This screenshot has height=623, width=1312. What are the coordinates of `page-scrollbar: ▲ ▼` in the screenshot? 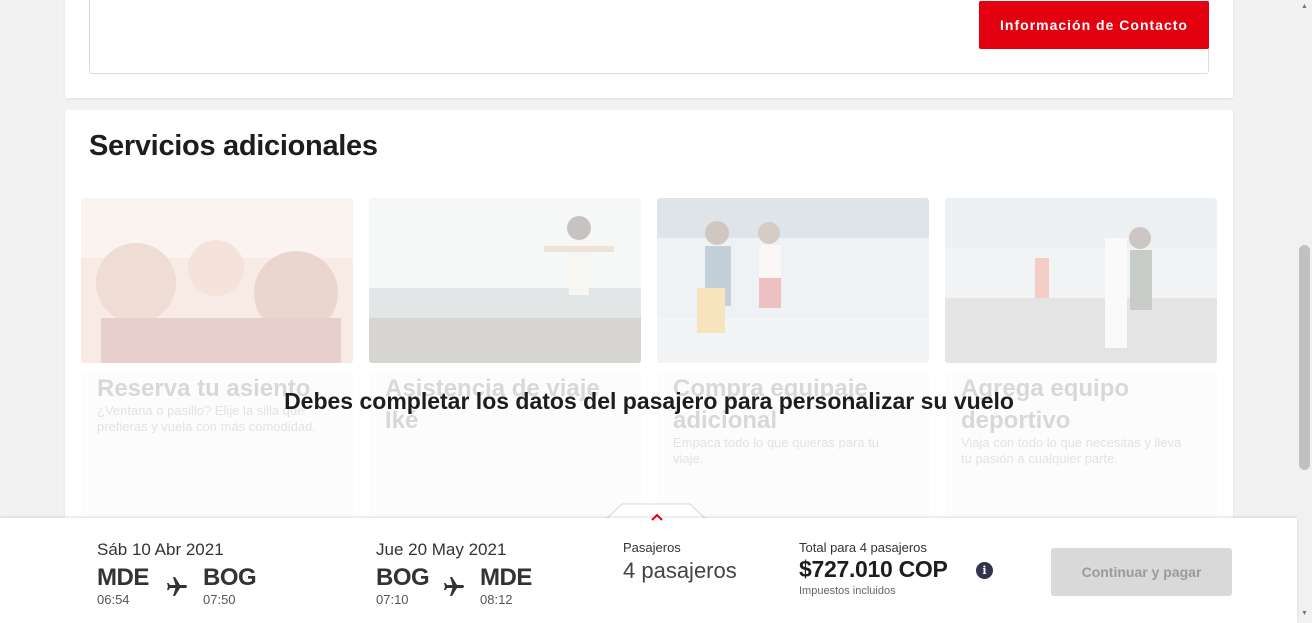 It's located at (1304, 311).